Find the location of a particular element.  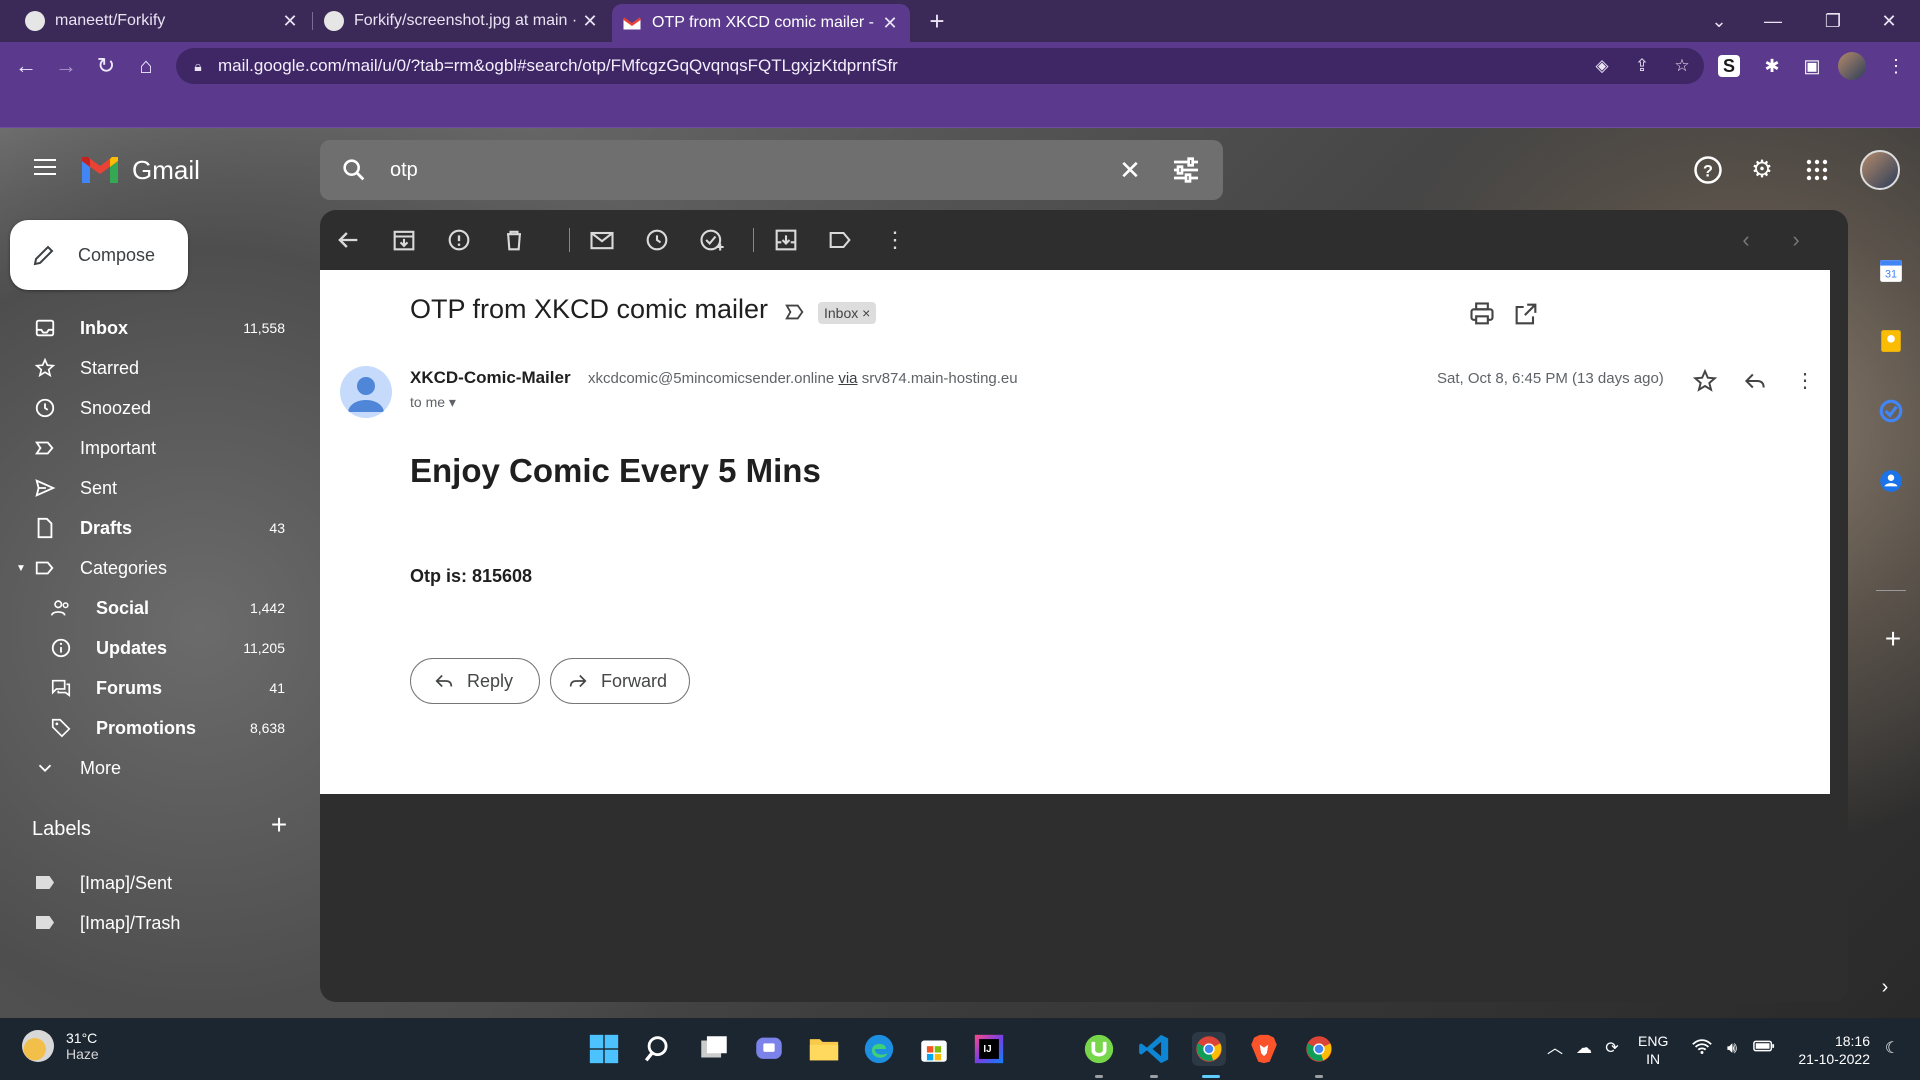

contacts-icon is located at coordinates (1893, 483).